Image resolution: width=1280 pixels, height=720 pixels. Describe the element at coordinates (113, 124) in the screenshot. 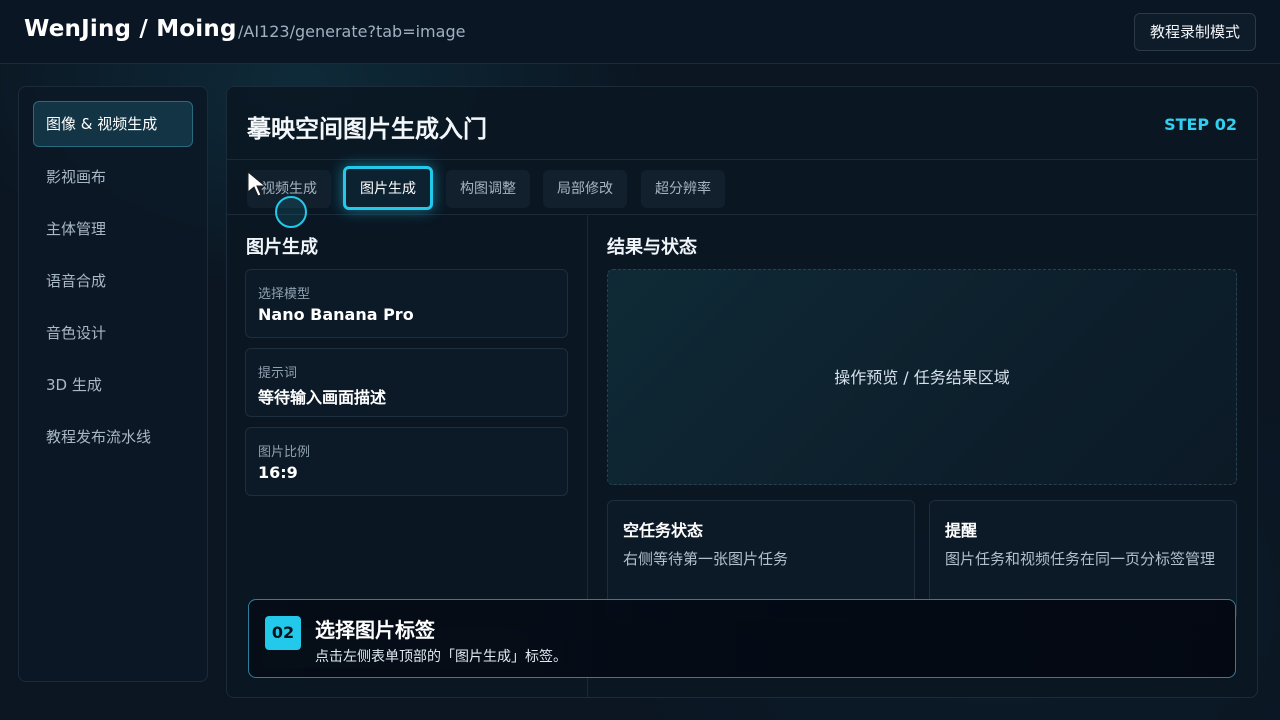

I see `sidebar-item-image-video: 图像 & 视频生成` at that location.